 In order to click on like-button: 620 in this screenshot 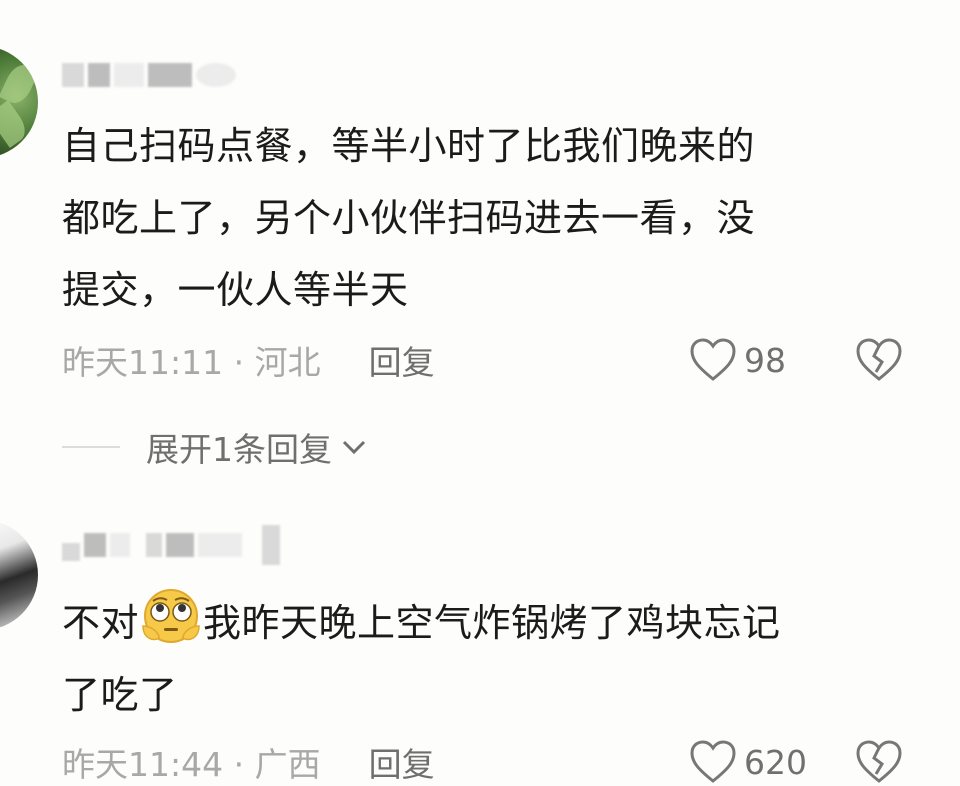, I will do `click(747, 762)`.